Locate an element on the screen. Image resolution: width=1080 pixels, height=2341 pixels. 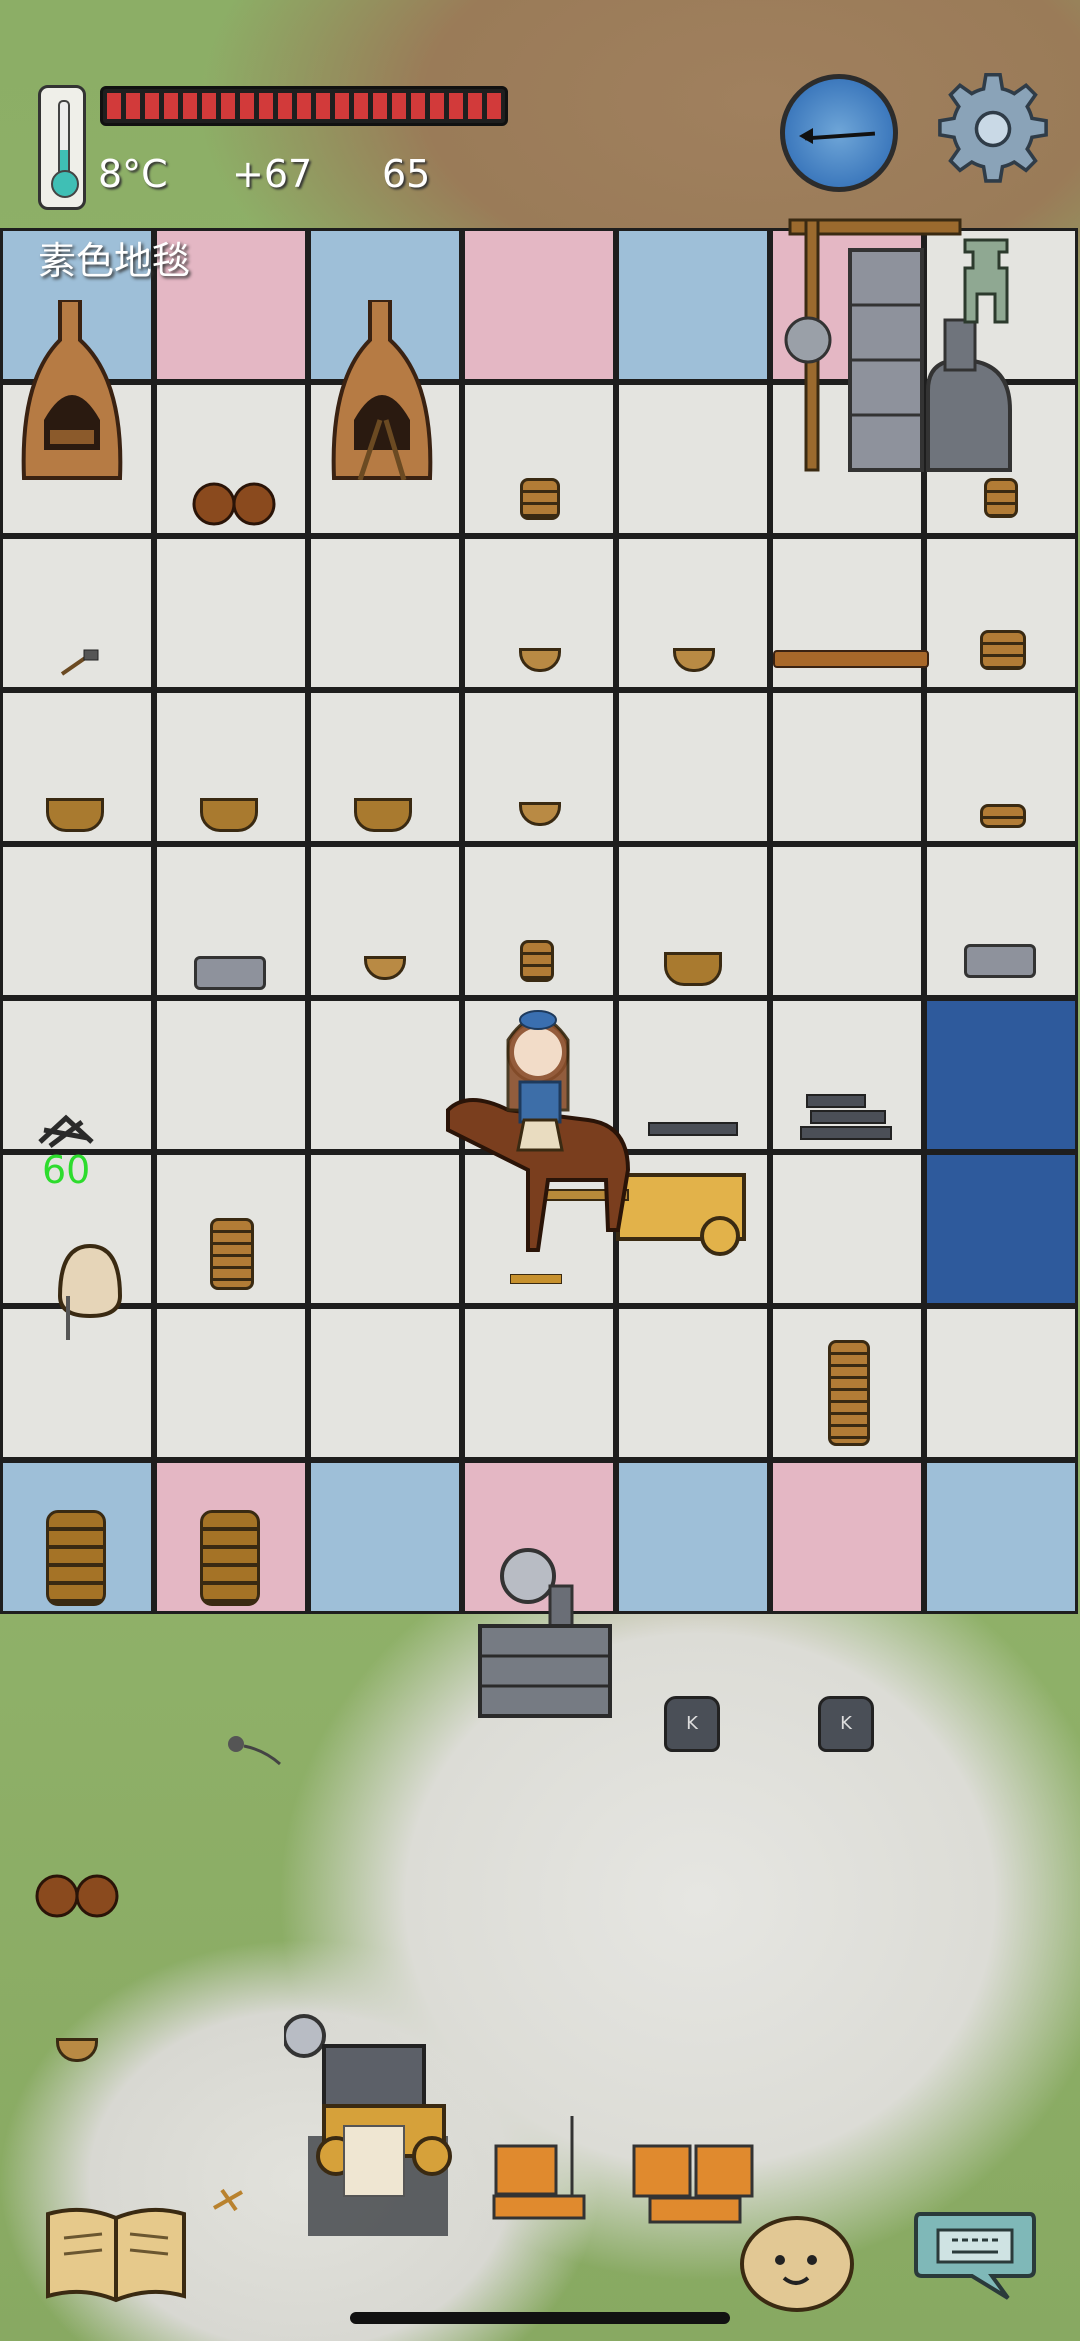
gear-icon is located at coordinates (993, 129).